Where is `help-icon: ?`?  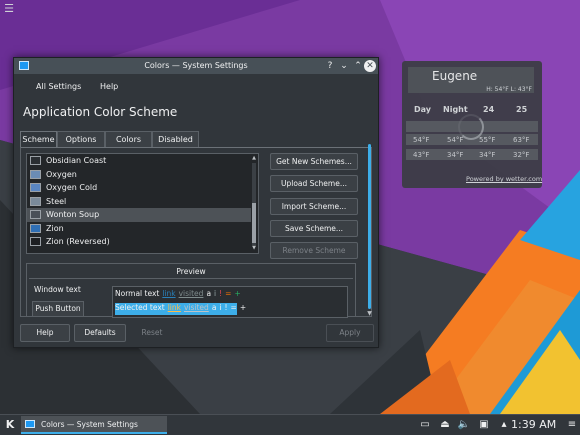 help-icon: ? is located at coordinates (330, 66).